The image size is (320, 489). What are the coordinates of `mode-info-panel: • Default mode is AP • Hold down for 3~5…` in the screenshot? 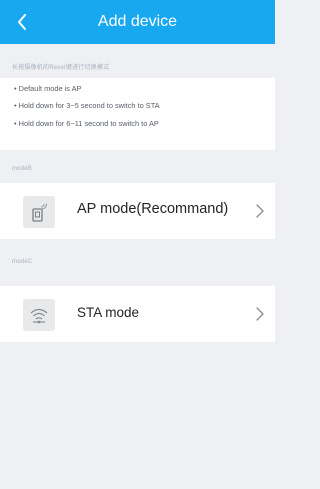 It's located at (137, 114).